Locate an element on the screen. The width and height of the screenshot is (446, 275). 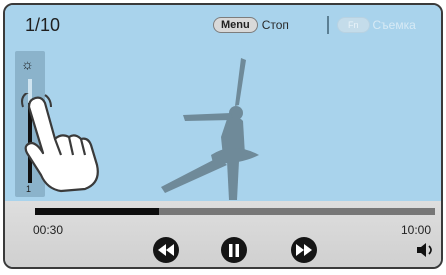
pause-icon is located at coordinates (234, 250).